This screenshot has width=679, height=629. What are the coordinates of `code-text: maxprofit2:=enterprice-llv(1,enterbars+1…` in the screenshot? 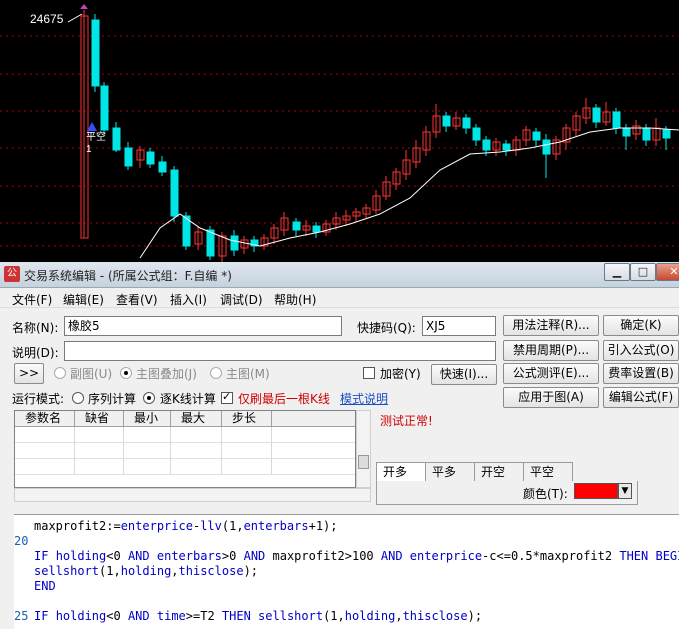 It's located at (186, 526).